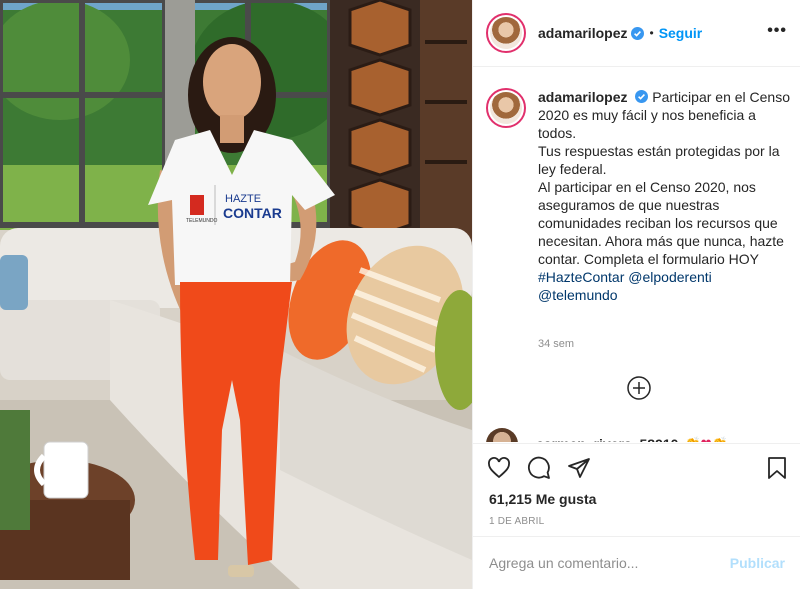 This screenshot has height=589, width=800. I want to click on share-direct-icon, so click(579, 468).